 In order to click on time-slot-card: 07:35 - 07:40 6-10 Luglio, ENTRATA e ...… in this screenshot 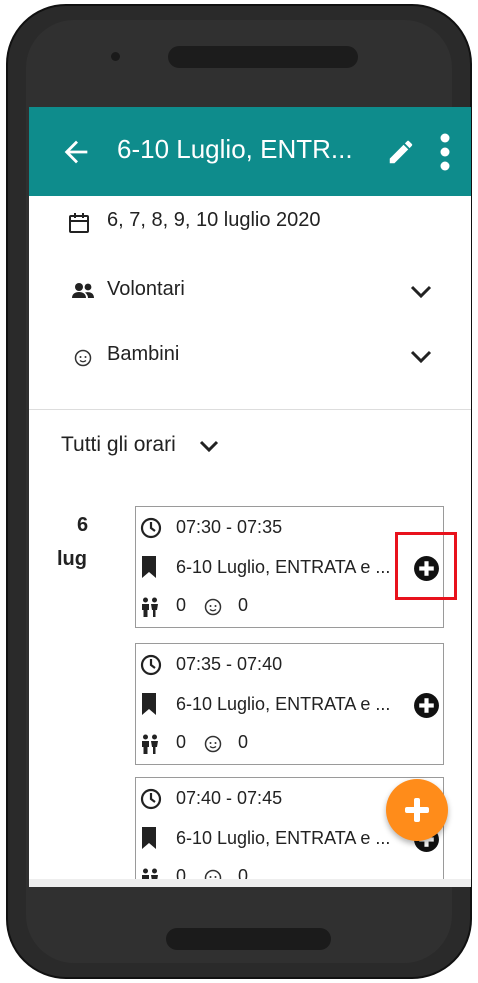, I will do `click(289, 704)`.